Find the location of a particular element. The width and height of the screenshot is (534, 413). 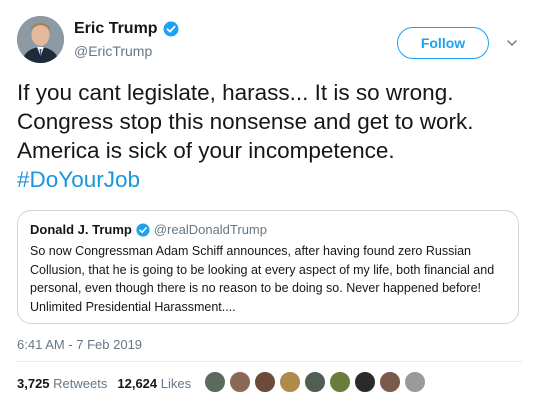

chevron-down-icon is located at coordinates (512, 43).